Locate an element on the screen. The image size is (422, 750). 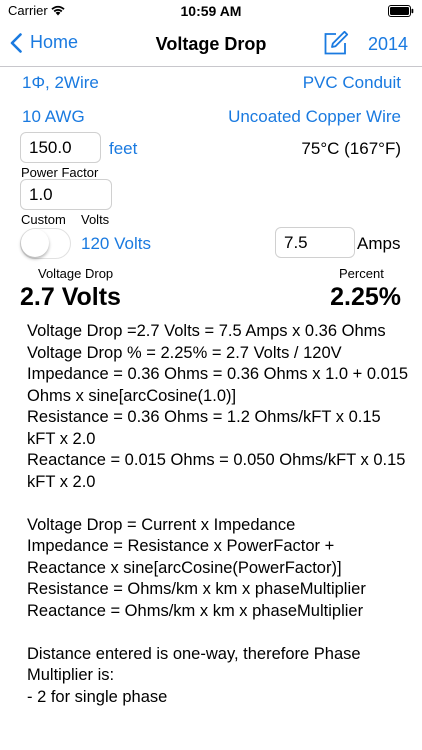
distance-input is located at coordinates (60, 147).